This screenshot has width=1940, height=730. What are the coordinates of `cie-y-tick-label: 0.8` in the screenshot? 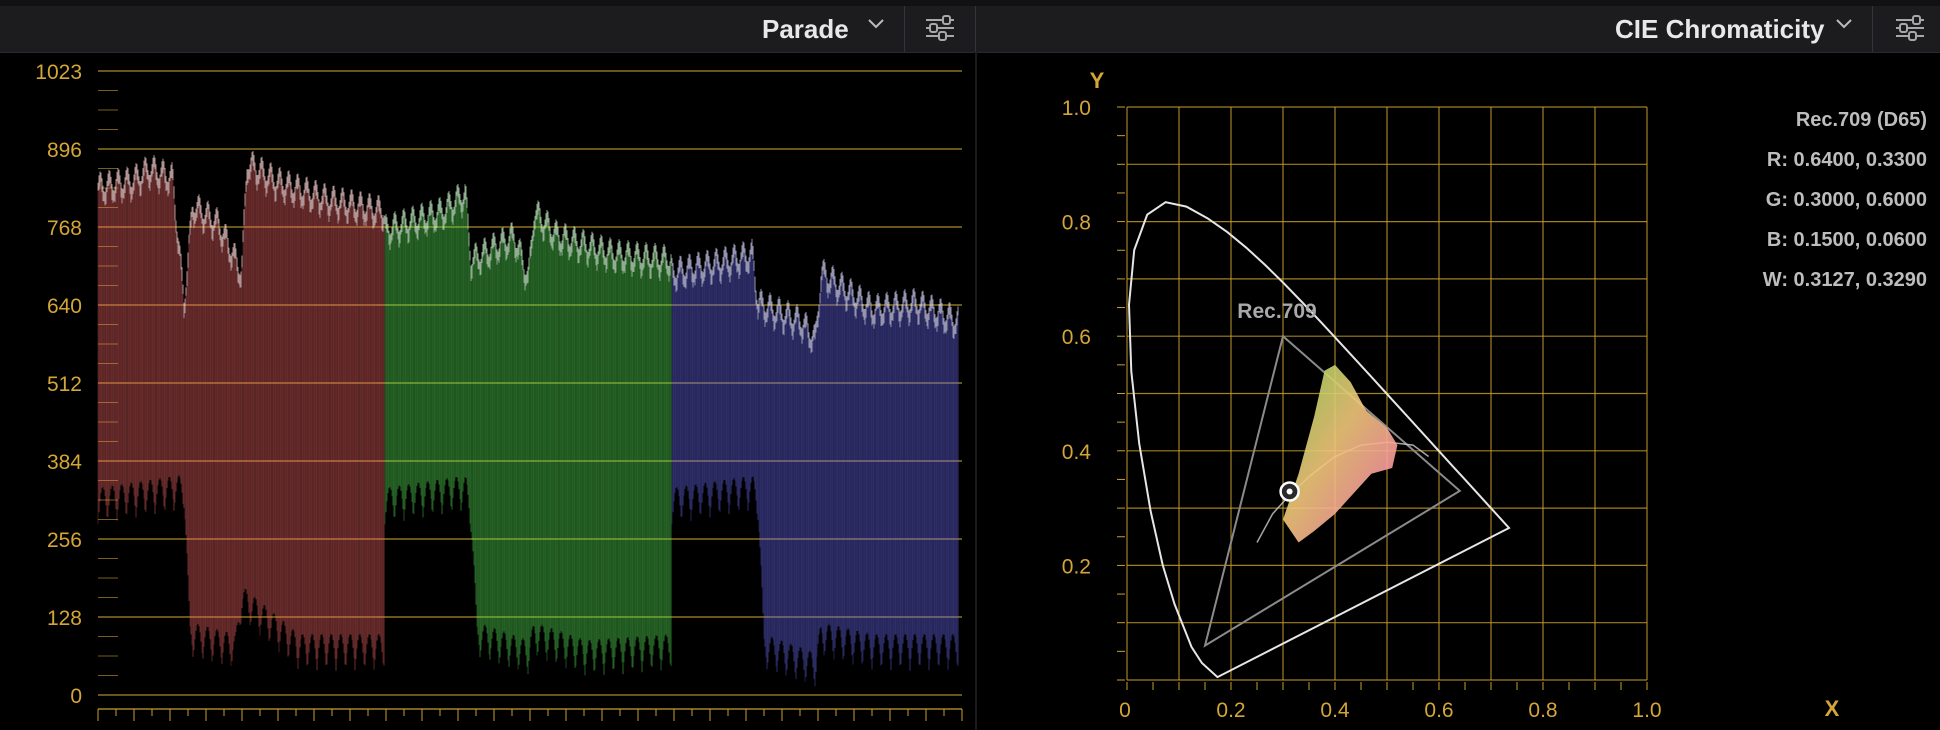 It's located at (1076, 223).